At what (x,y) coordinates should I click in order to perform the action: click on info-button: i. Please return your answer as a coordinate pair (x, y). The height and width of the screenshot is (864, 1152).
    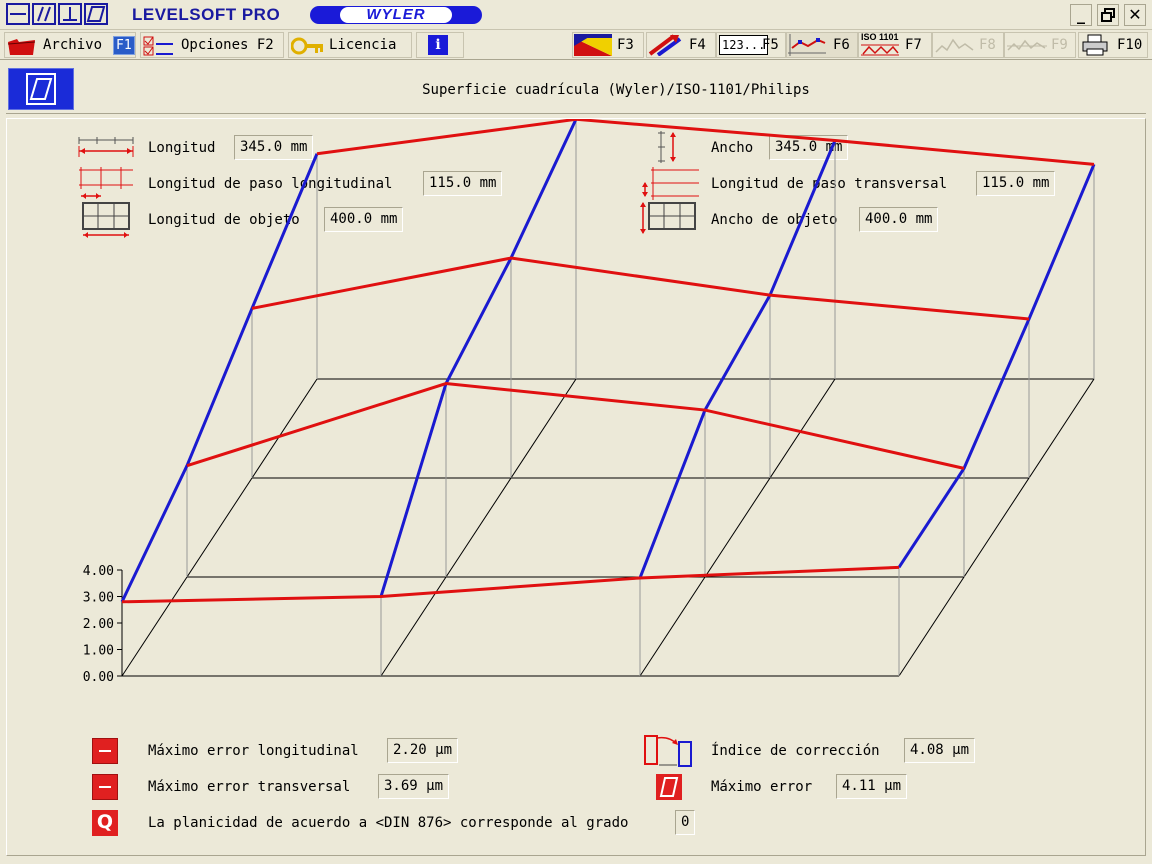
    Looking at the image, I should click on (440, 45).